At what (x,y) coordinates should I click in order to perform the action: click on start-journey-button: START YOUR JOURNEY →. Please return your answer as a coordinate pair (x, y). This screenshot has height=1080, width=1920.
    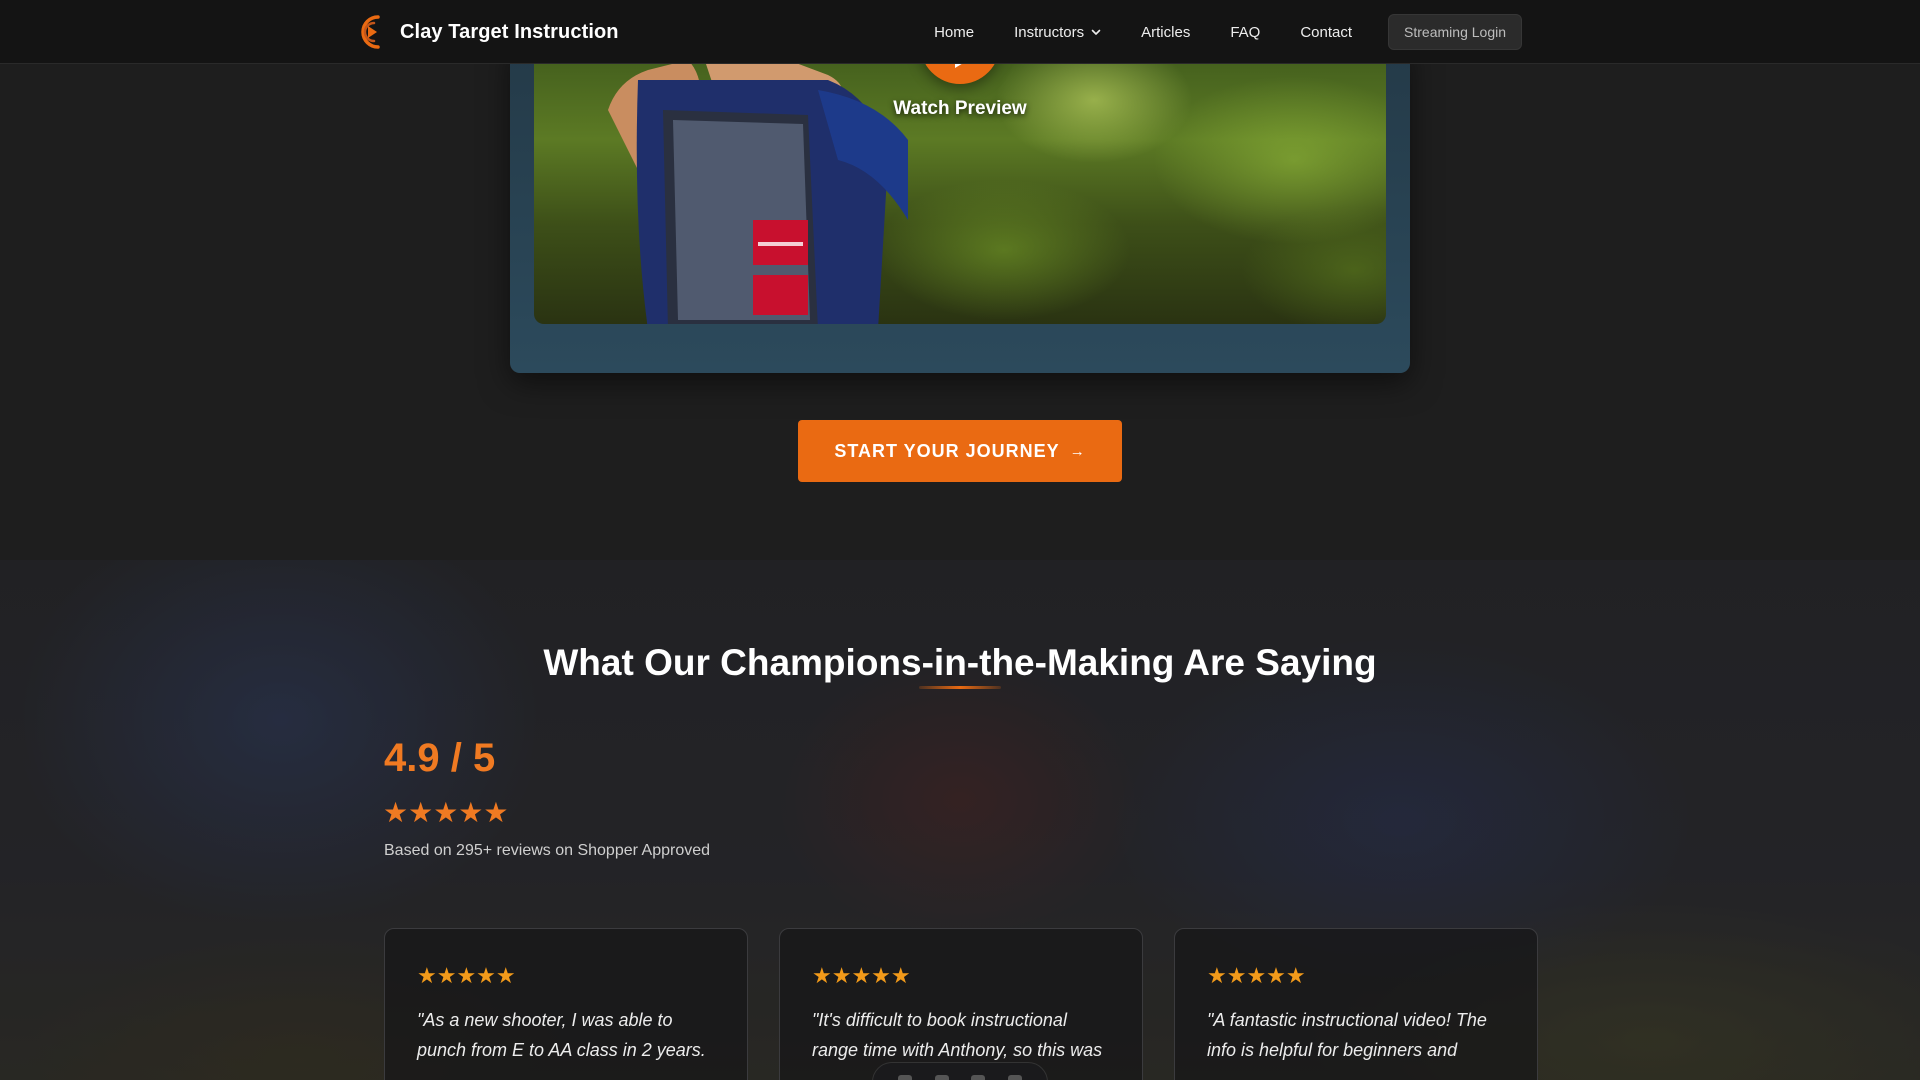
    Looking at the image, I should click on (960, 451).